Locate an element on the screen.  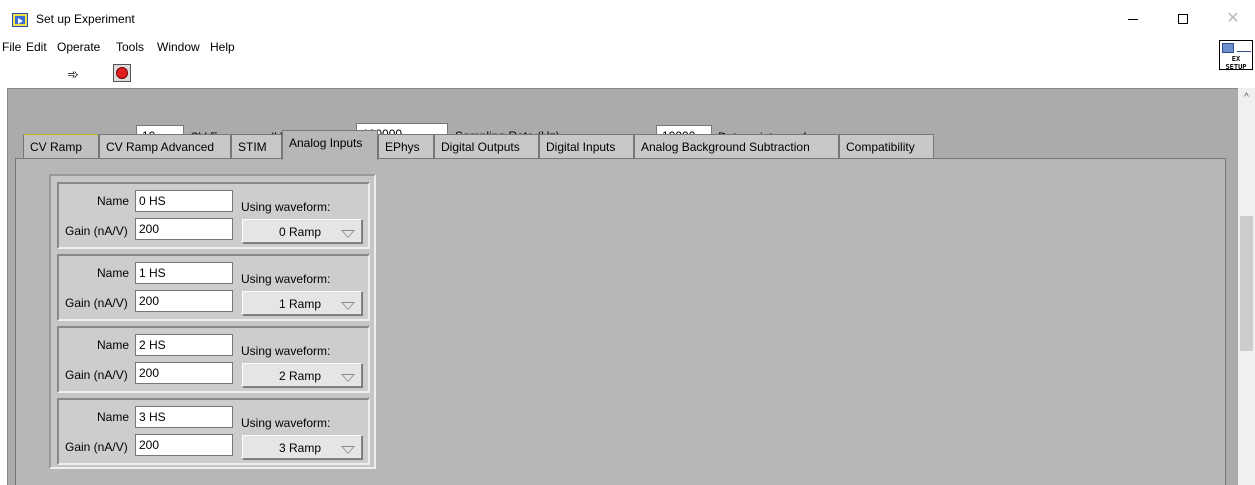
maximize-icon is located at coordinates (1183, 19).